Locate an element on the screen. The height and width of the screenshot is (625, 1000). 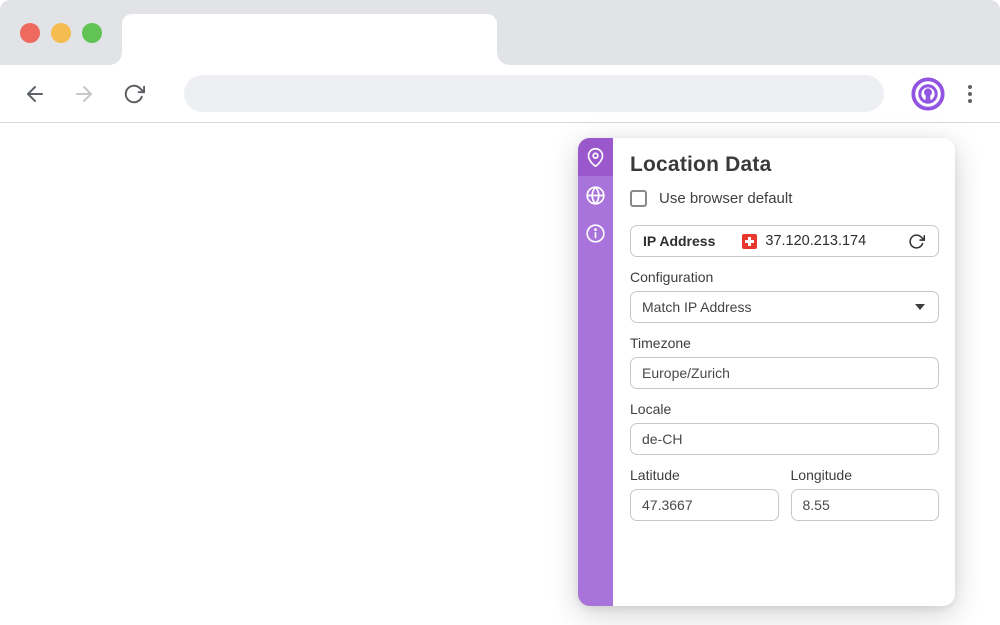
address-bar-input is located at coordinates (534, 93).